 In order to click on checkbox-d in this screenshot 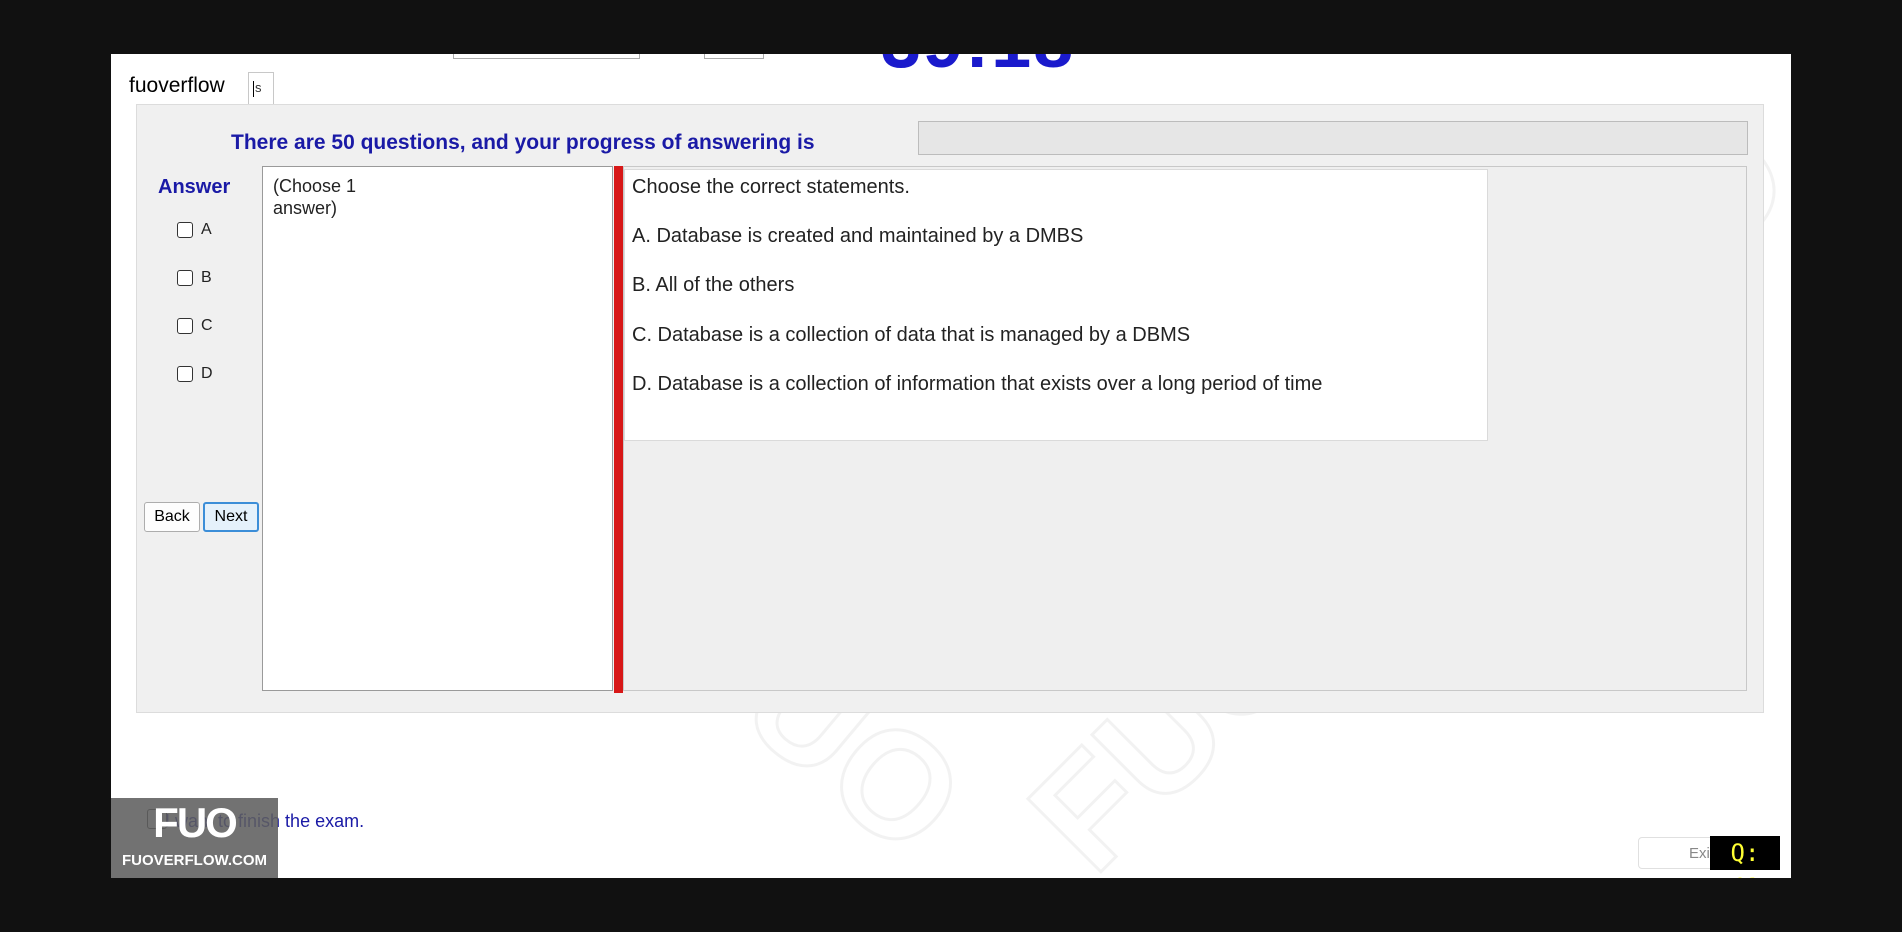, I will do `click(185, 374)`.